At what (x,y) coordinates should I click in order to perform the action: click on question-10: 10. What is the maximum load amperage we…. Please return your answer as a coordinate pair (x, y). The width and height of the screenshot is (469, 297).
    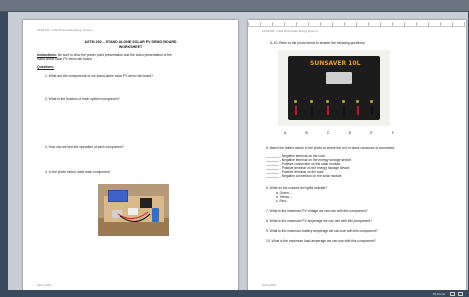
    Looking at the image, I should click on (321, 241).